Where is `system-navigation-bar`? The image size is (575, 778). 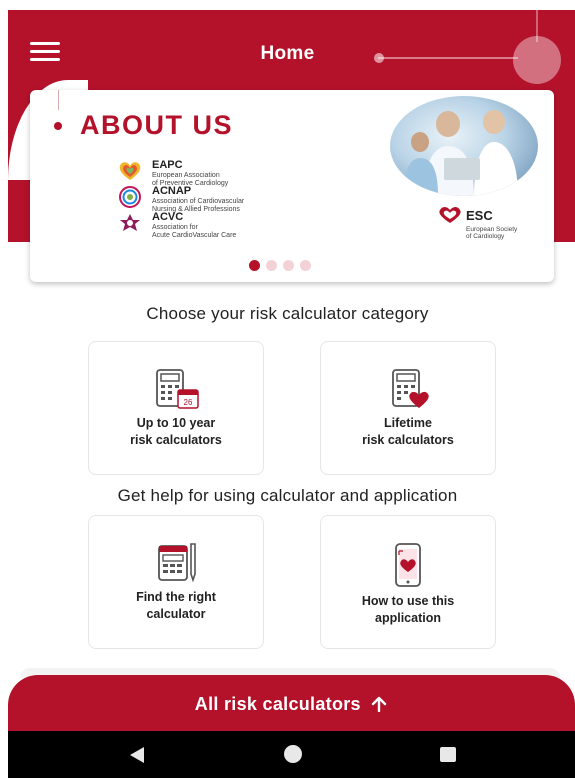 system-navigation-bar is located at coordinates (291, 754).